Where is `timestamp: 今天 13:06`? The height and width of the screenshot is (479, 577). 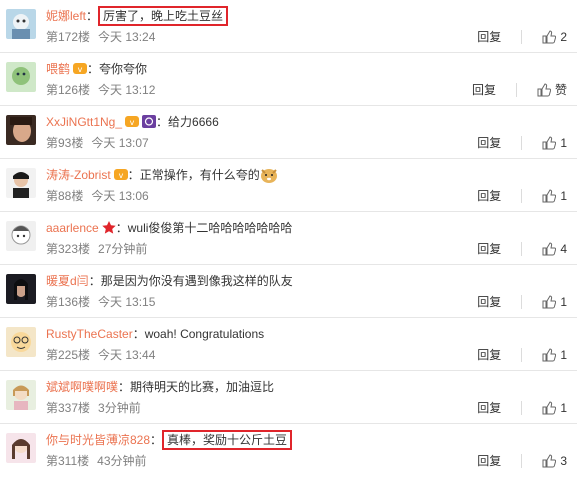 timestamp: 今天 13:06 is located at coordinates (120, 196).